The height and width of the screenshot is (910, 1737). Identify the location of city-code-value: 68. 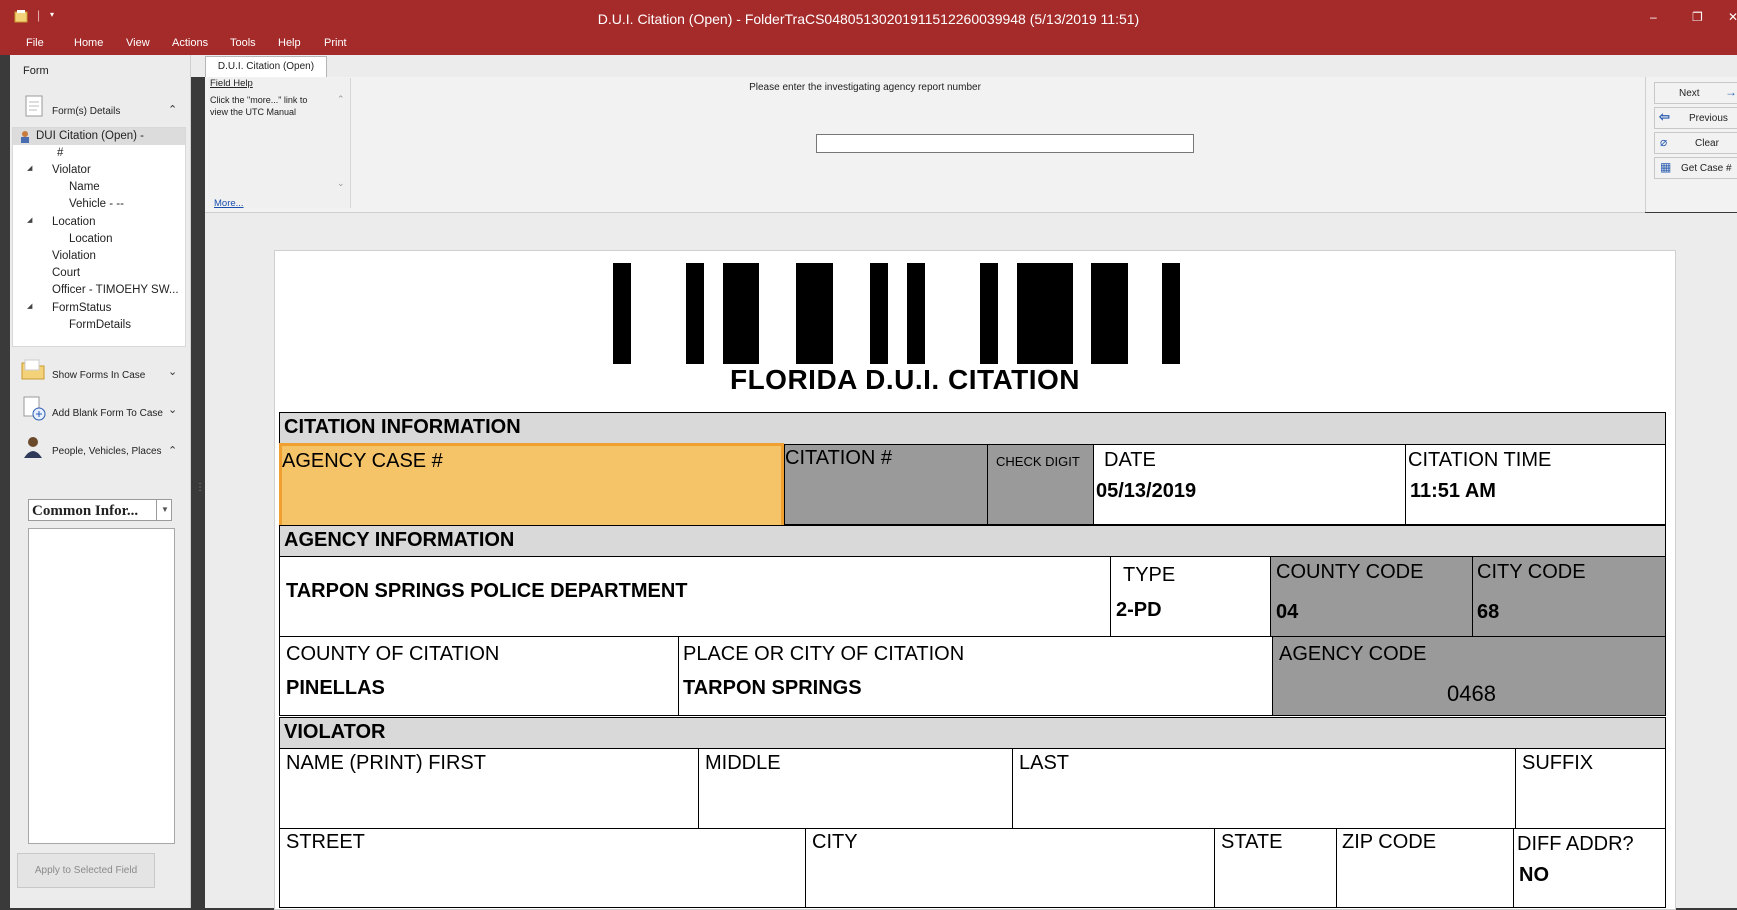
(1488, 612).